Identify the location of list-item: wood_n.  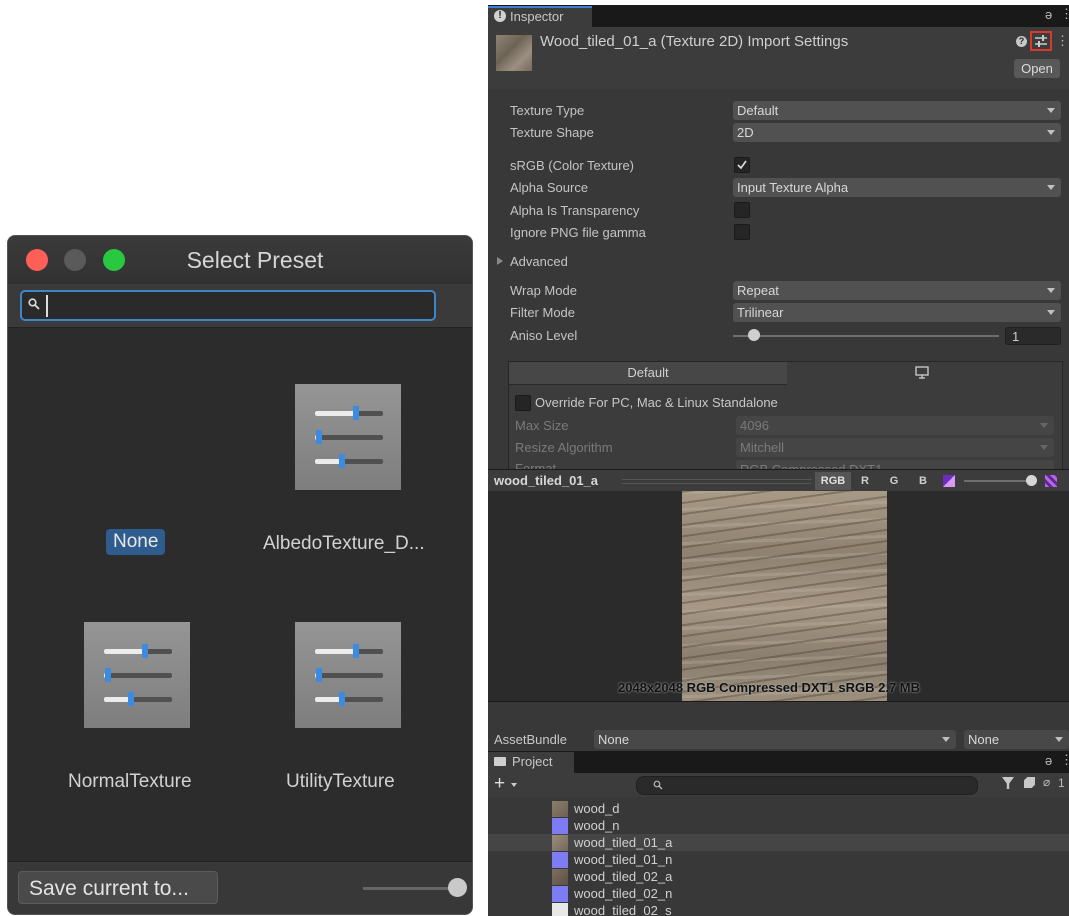
(778, 825).